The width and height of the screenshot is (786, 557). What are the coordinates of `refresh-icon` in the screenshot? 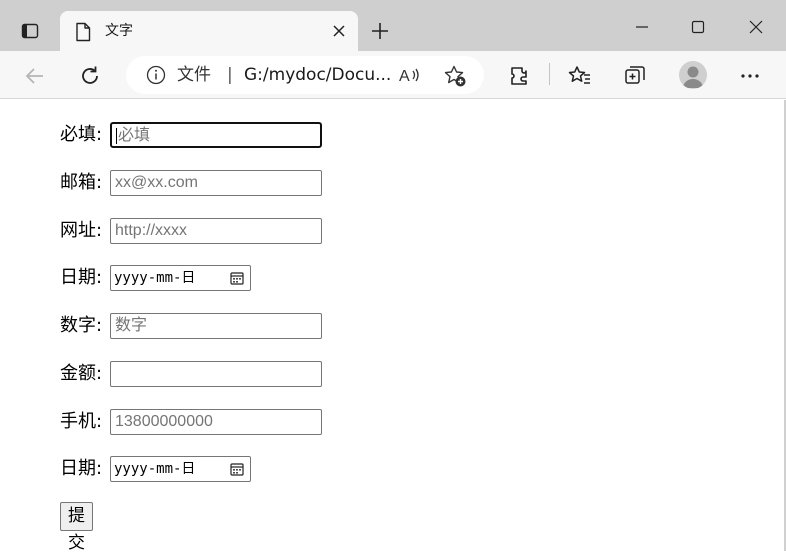 It's located at (90, 75).